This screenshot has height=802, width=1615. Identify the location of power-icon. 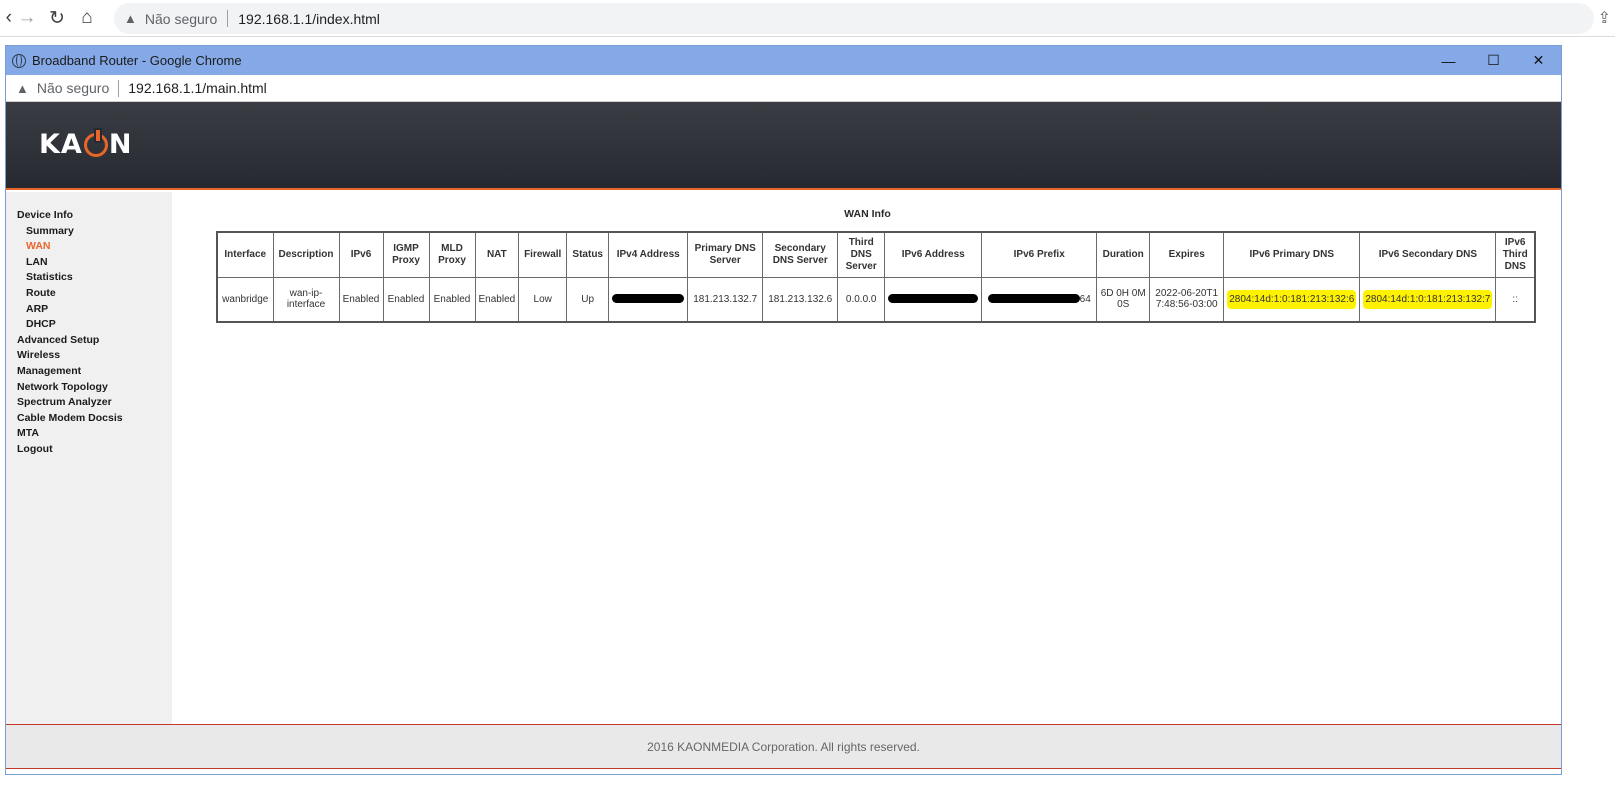
(95, 142).